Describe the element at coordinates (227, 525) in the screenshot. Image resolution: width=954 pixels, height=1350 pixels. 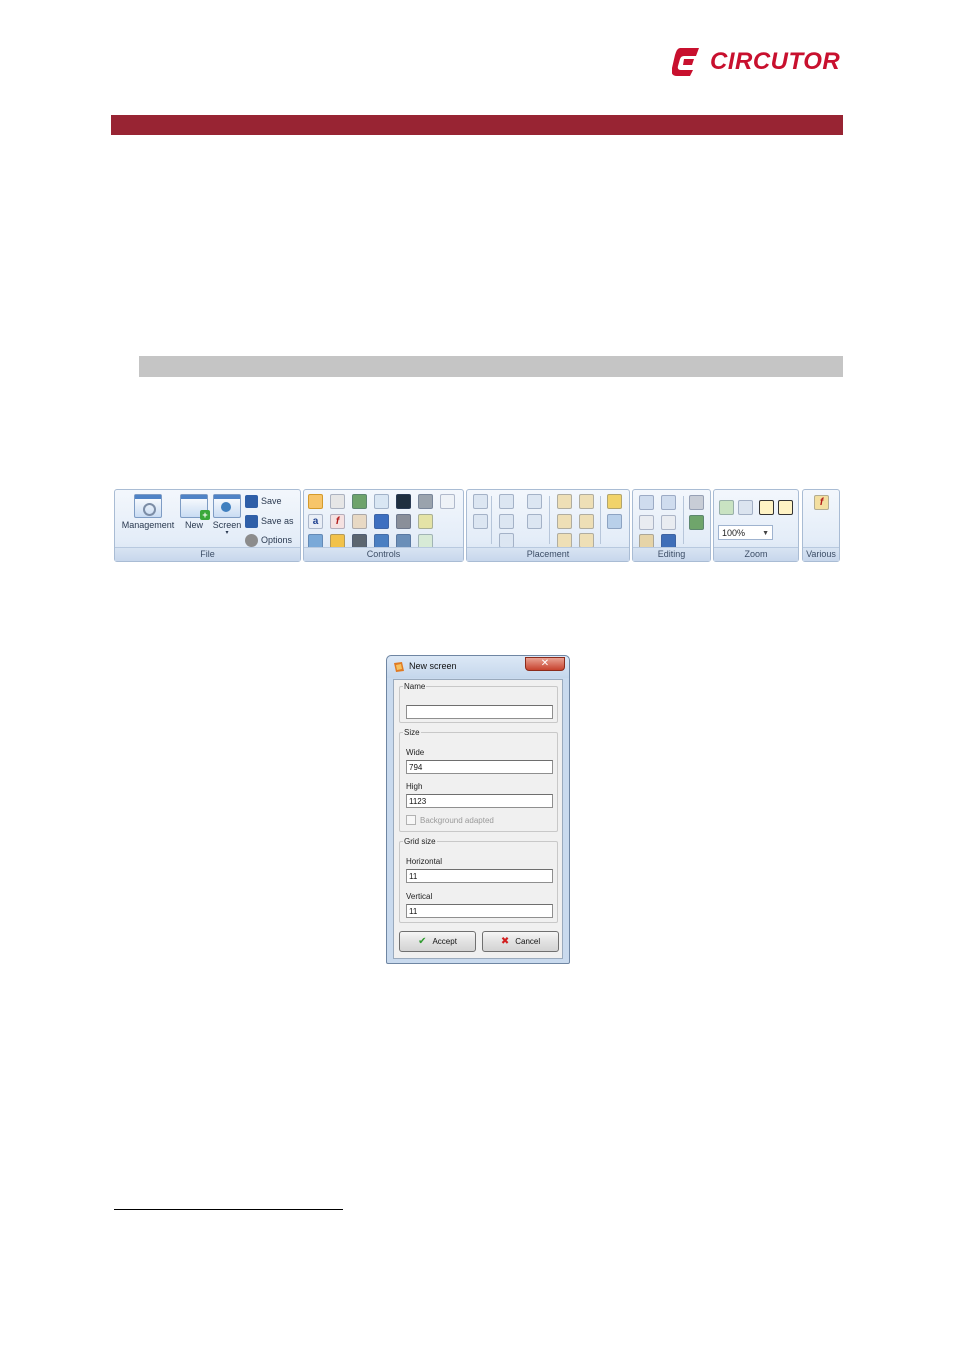
I see `screen-label: Screen` at that location.